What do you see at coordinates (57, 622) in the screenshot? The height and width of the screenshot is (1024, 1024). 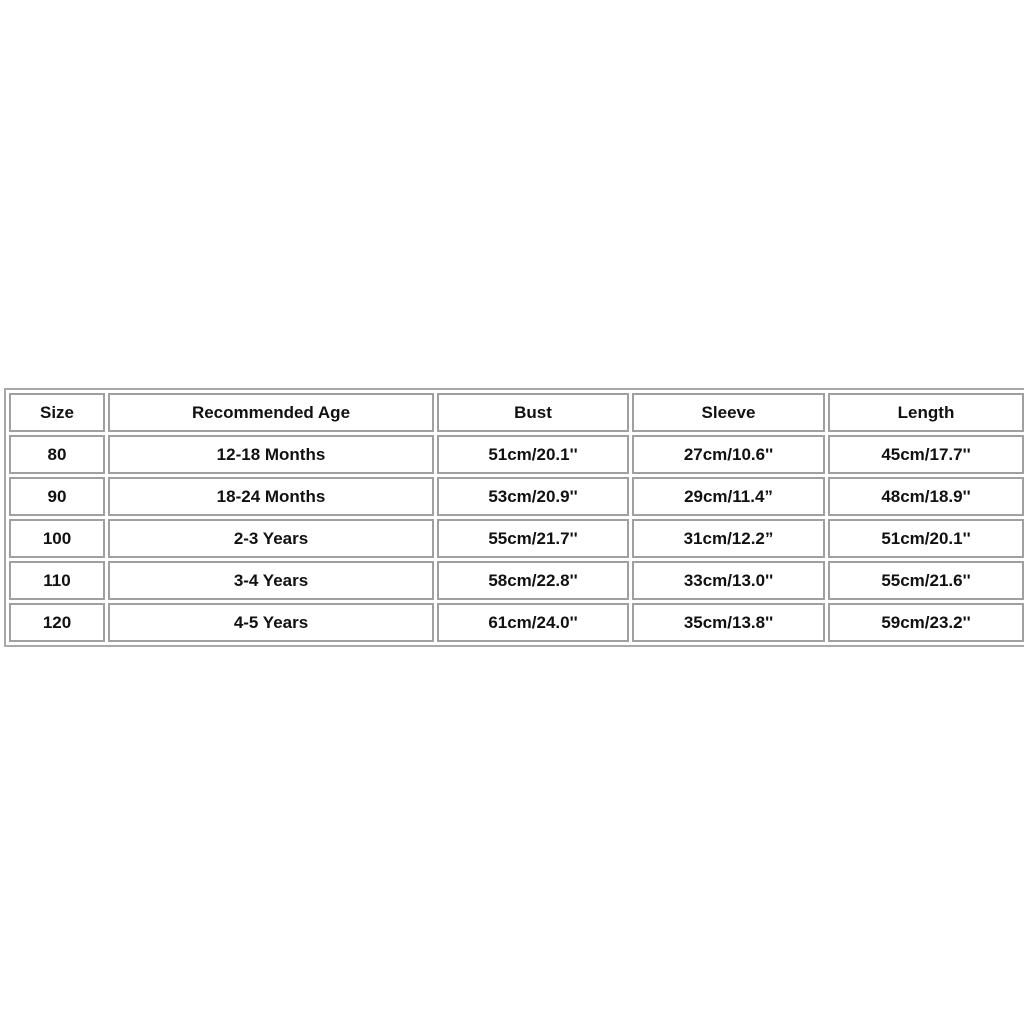 I see `cell-size: 120` at bounding box center [57, 622].